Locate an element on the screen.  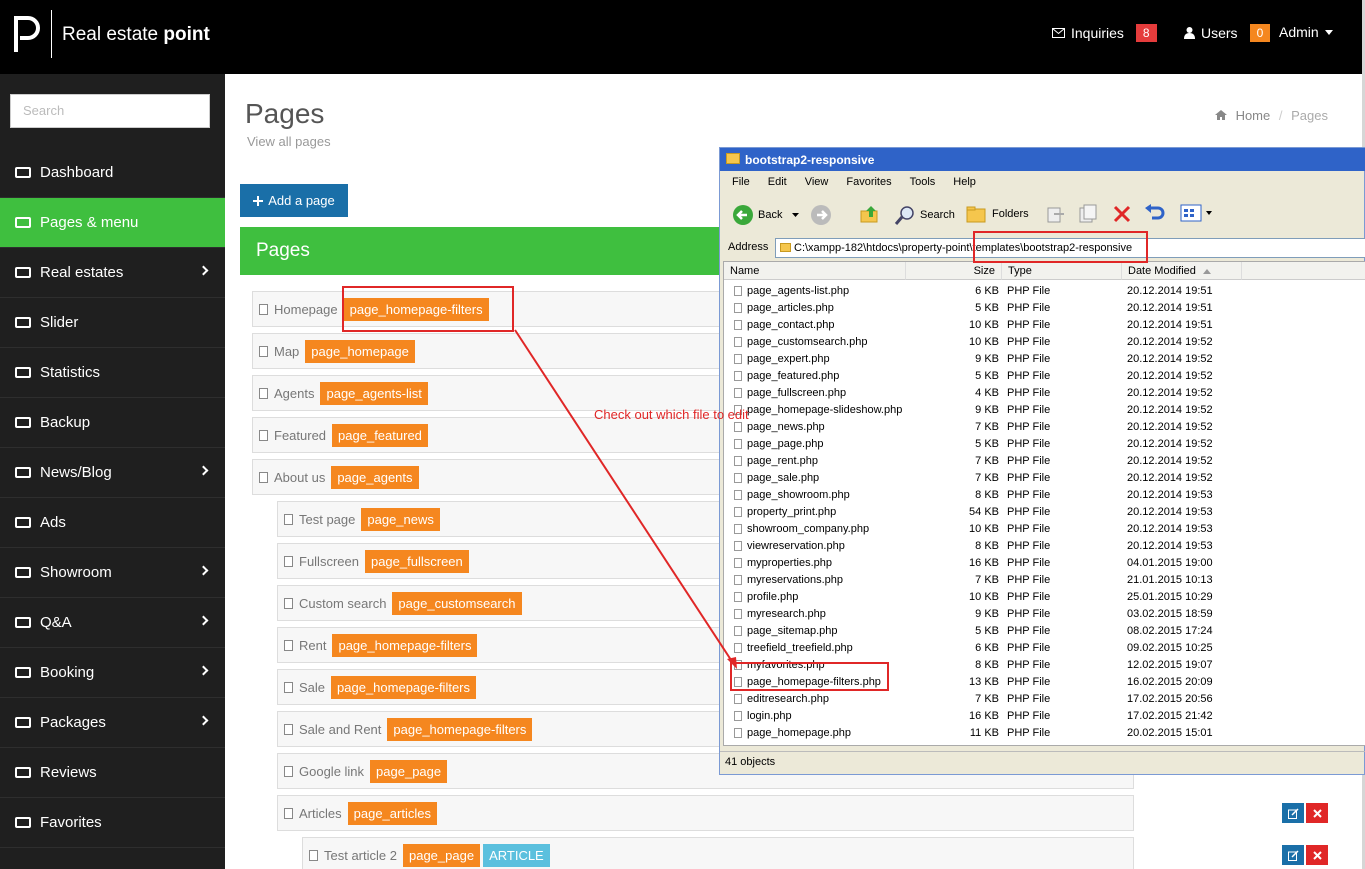
sidebar-item-label: Dashboard is located at coordinates (77, 172).